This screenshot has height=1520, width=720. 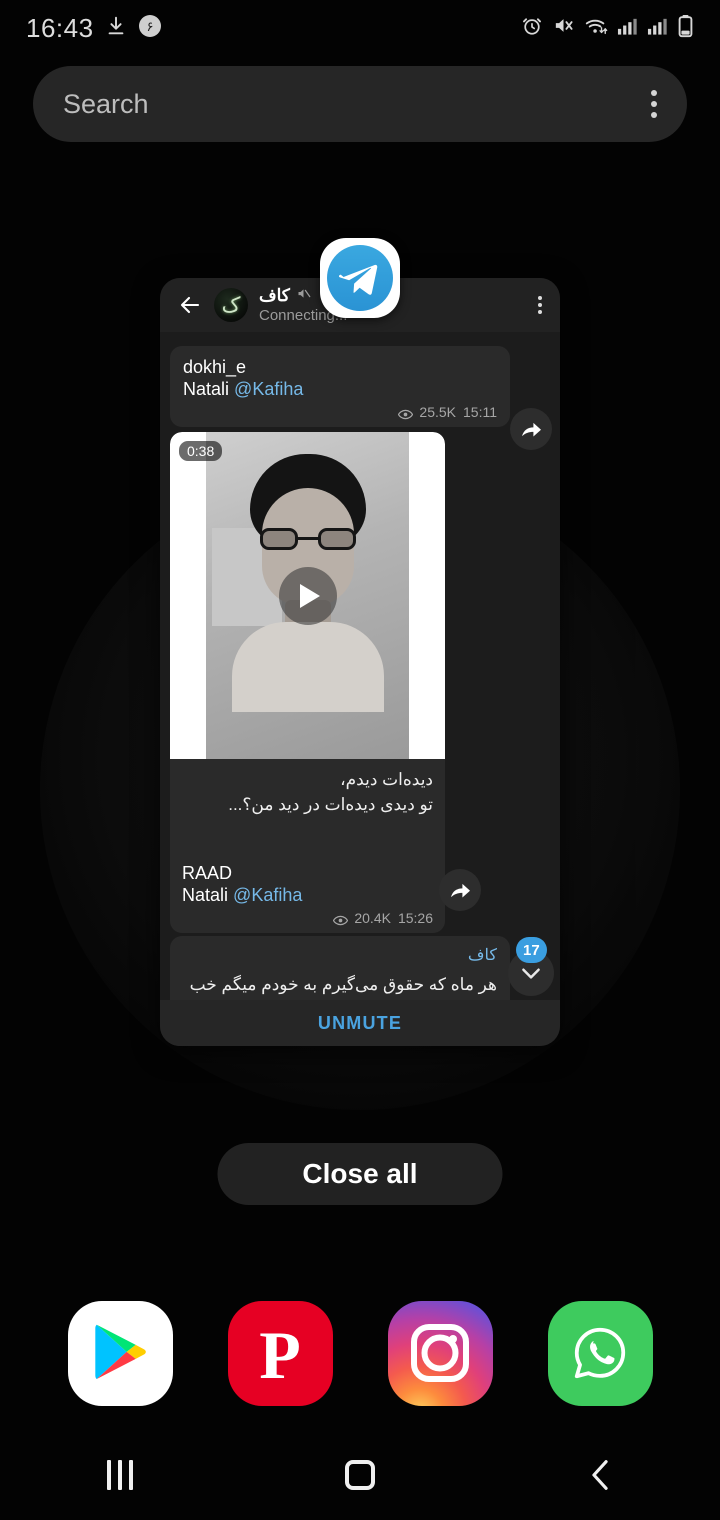 I want to click on search-bar: Search, so click(x=360, y=104).